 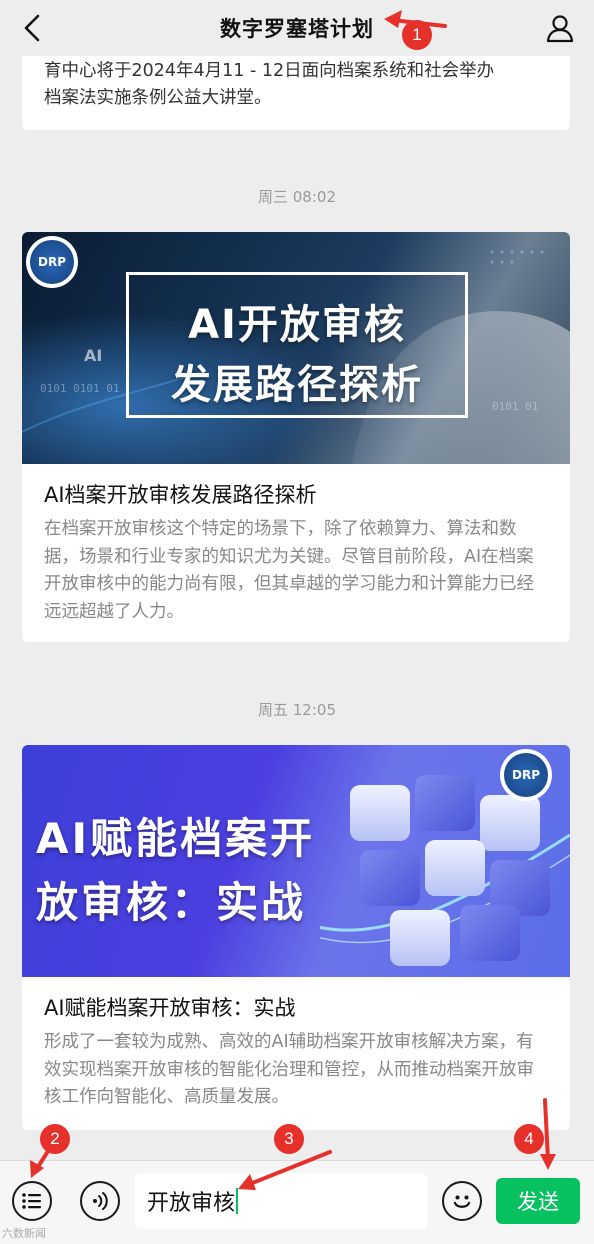 I want to click on emoji-button, so click(x=462, y=1201).